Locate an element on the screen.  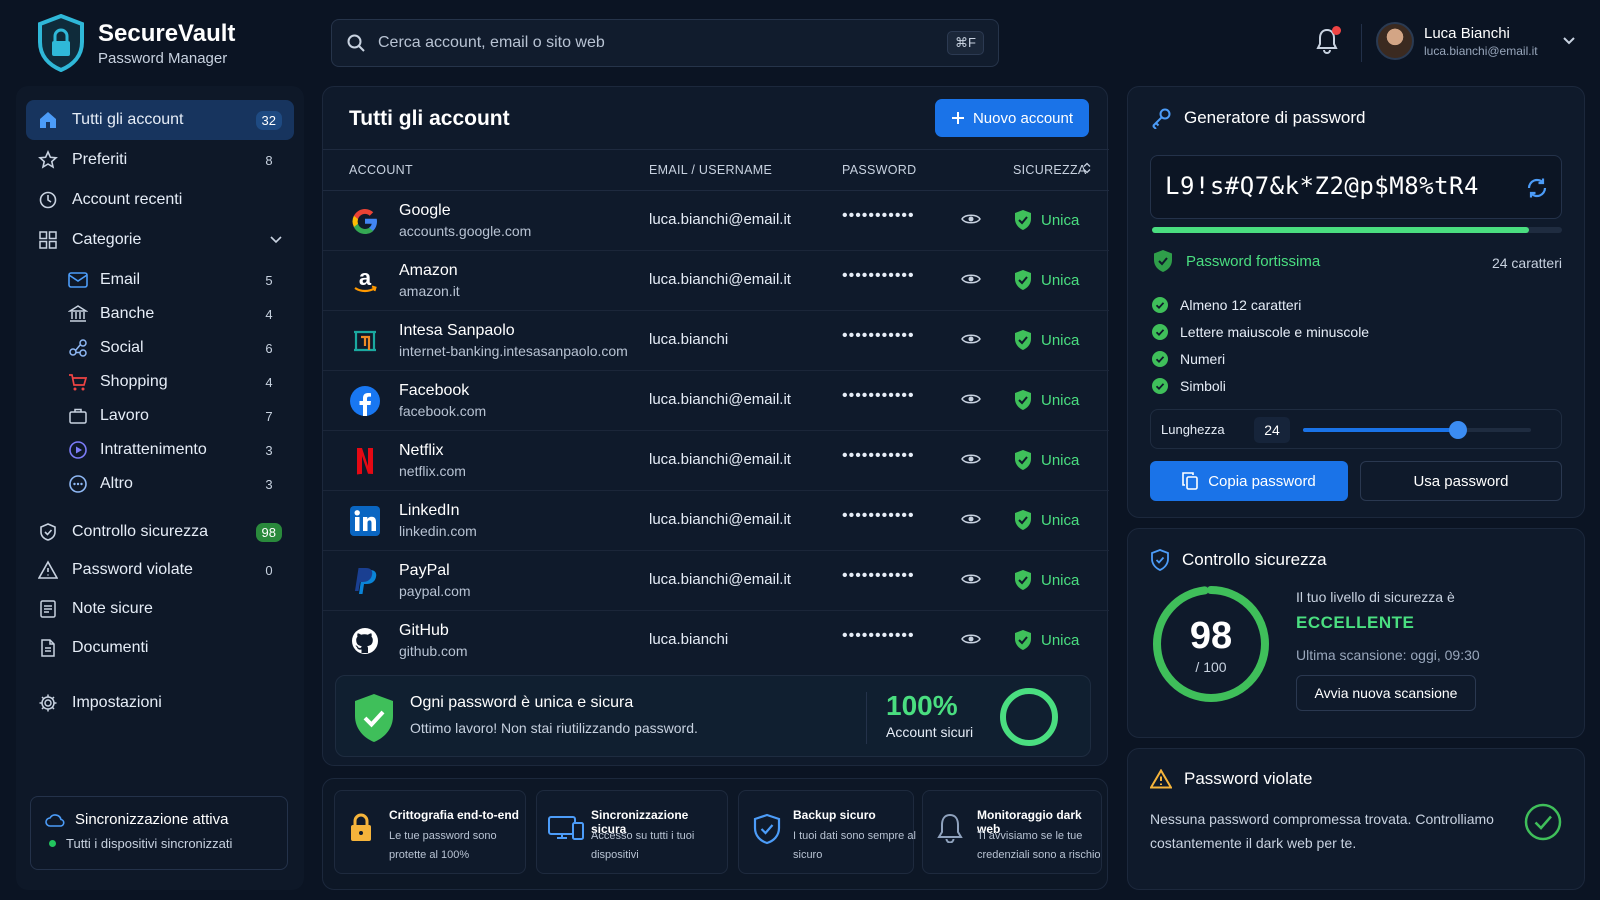
category-entertainment: Intrattenimento 3 is located at coordinates (175, 450).